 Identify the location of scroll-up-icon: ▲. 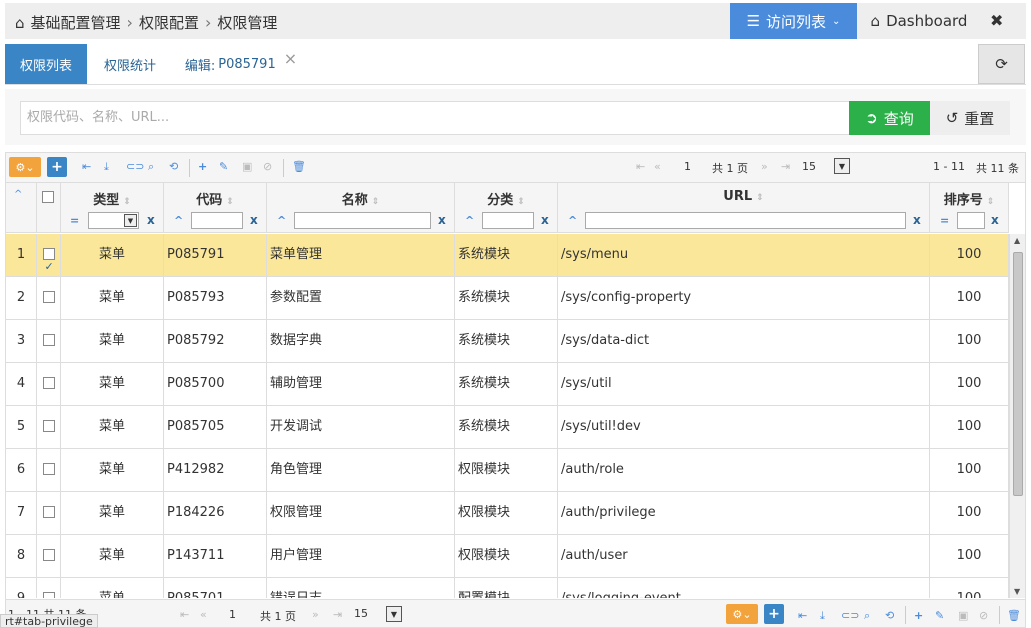
(1017, 240).